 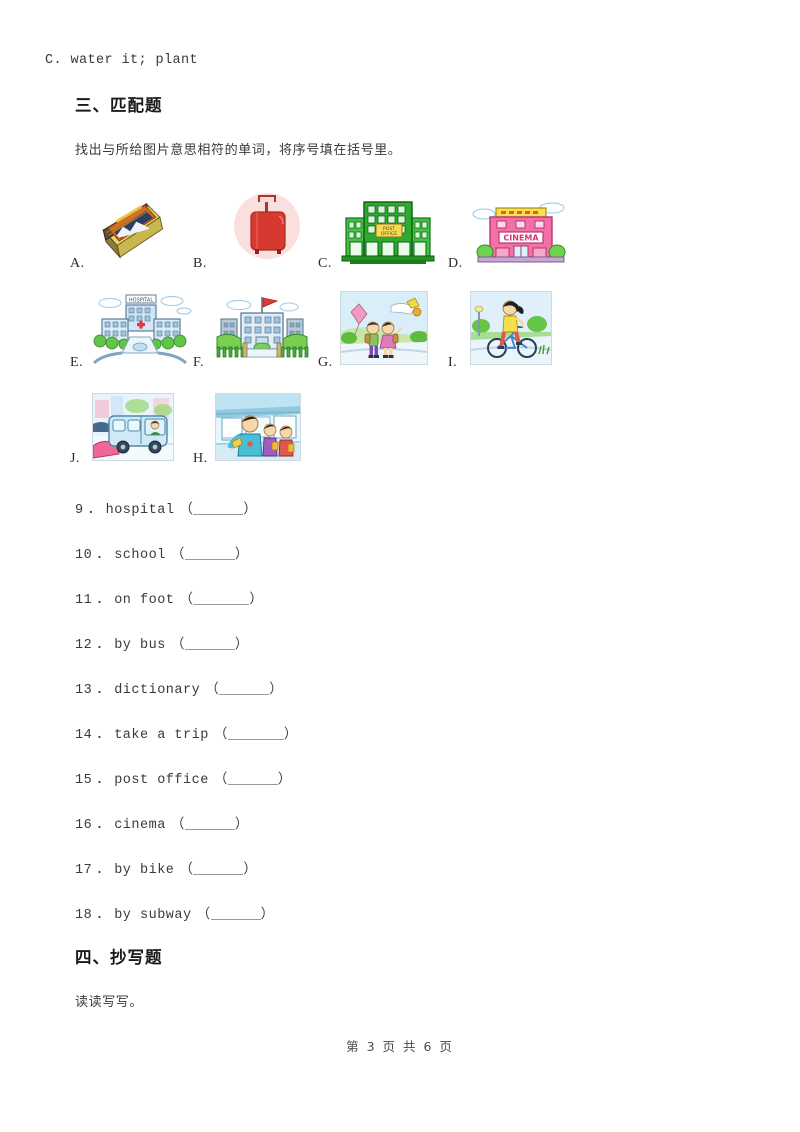 I want to click on option-line-c: C. water it; plant, so click(x=122, y=60).